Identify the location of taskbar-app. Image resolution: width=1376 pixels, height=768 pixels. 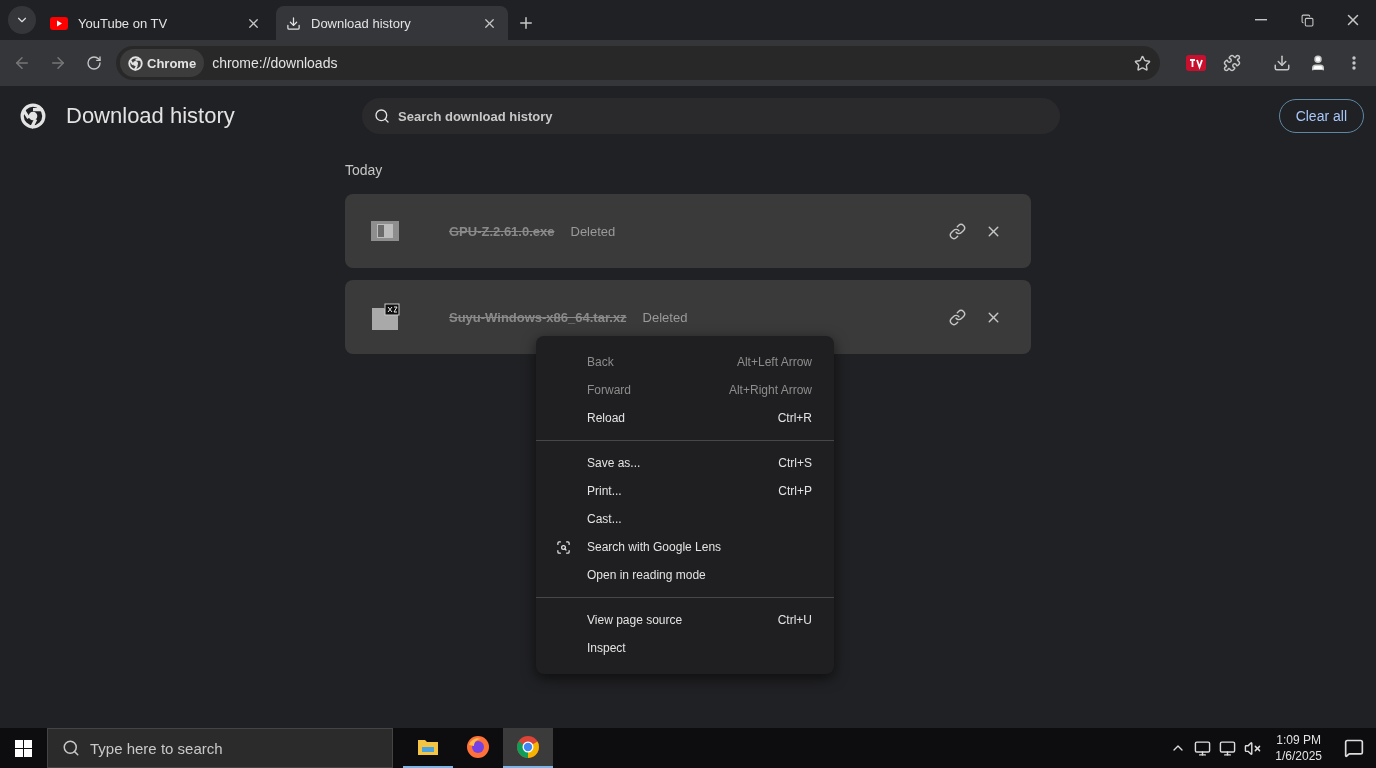
(528, 748).